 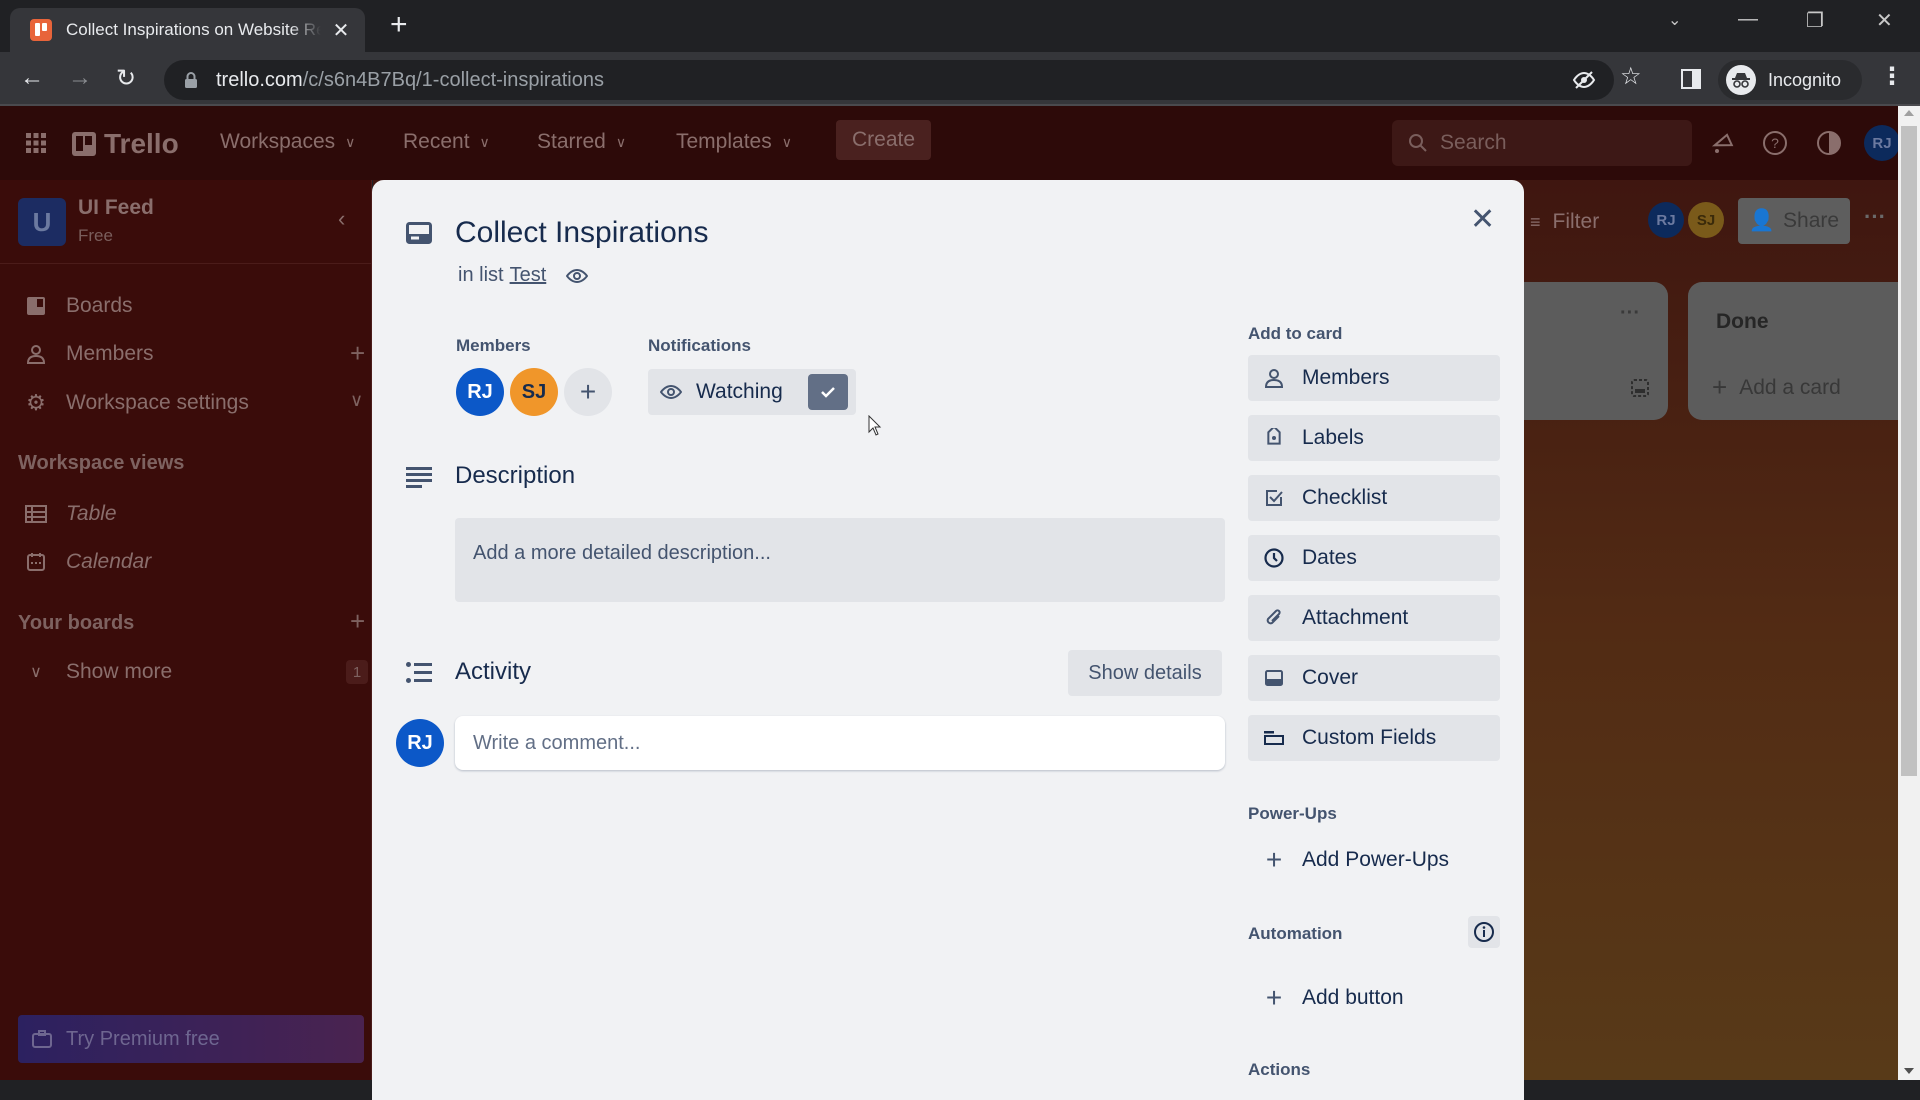 What do you see at coordinates (1374, 438) in the screenshot?
I see `add-labels-button: Labels` at bounding box center [1374, 438].